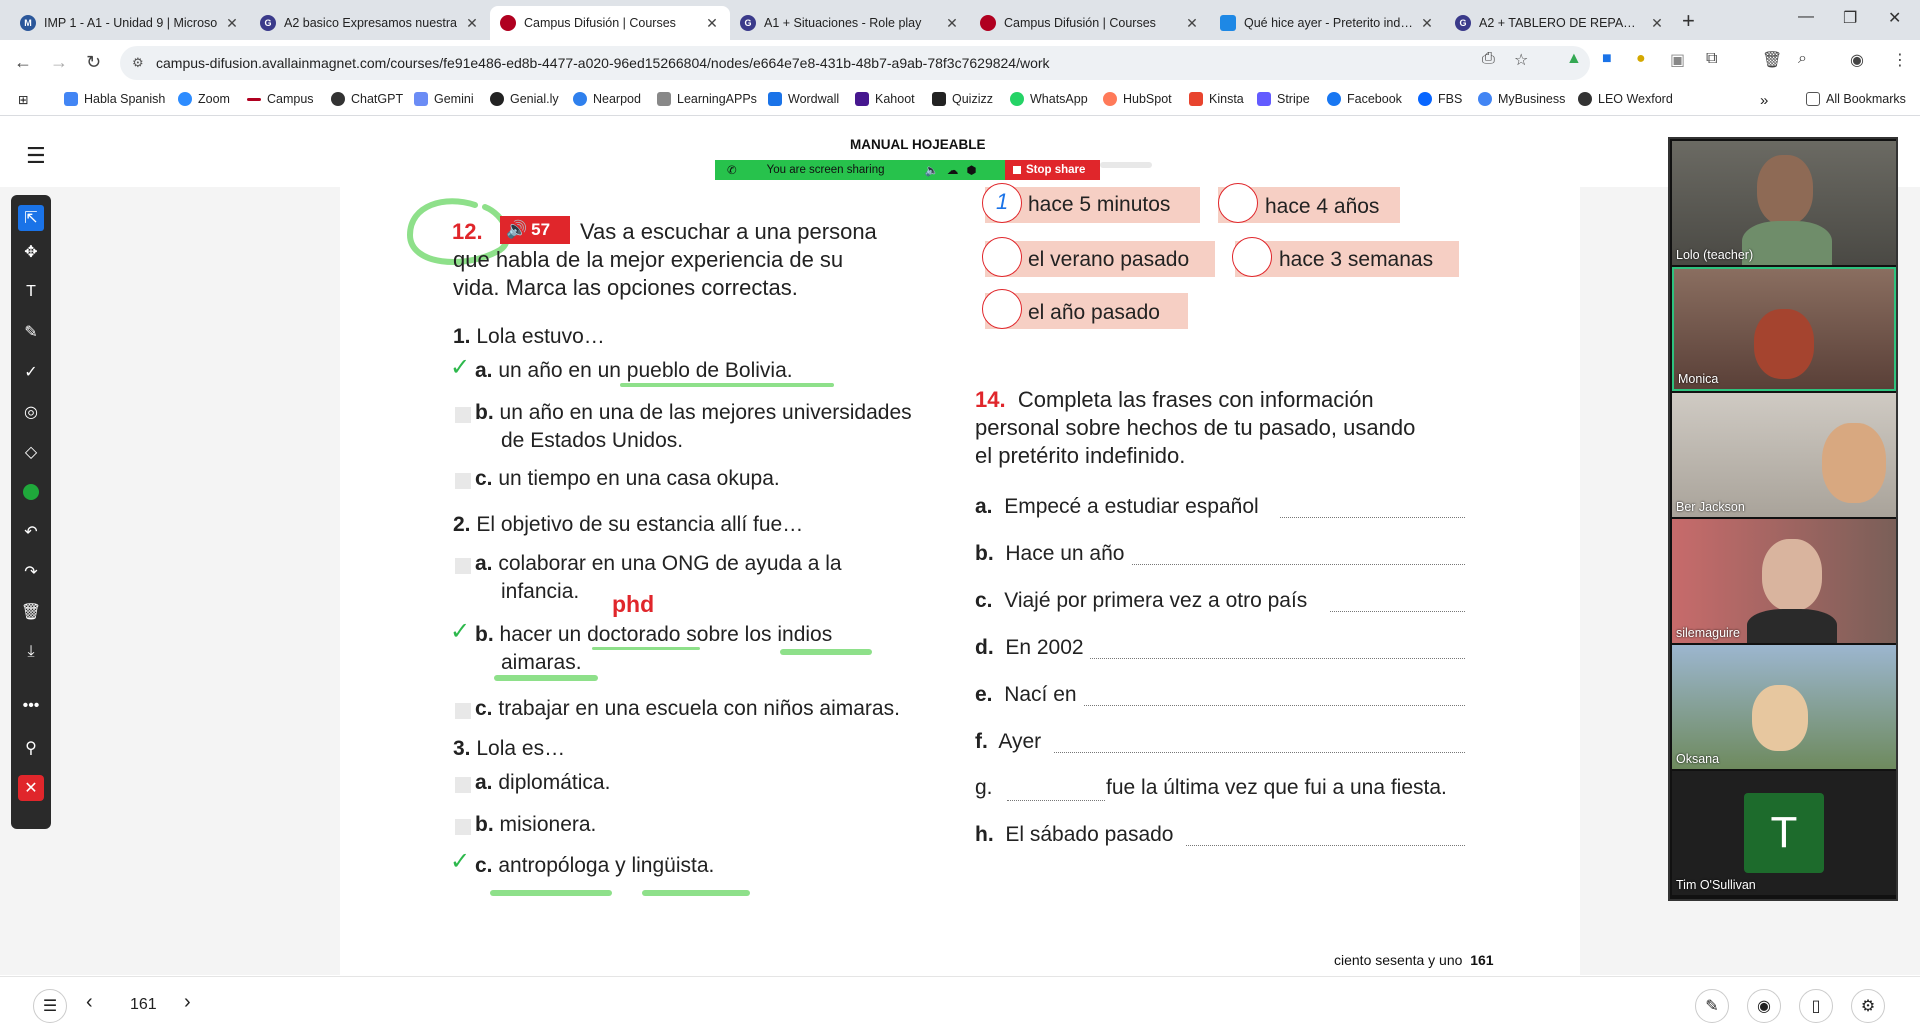  I want to click on close-window-icon: ✕, so click(1894, 18).